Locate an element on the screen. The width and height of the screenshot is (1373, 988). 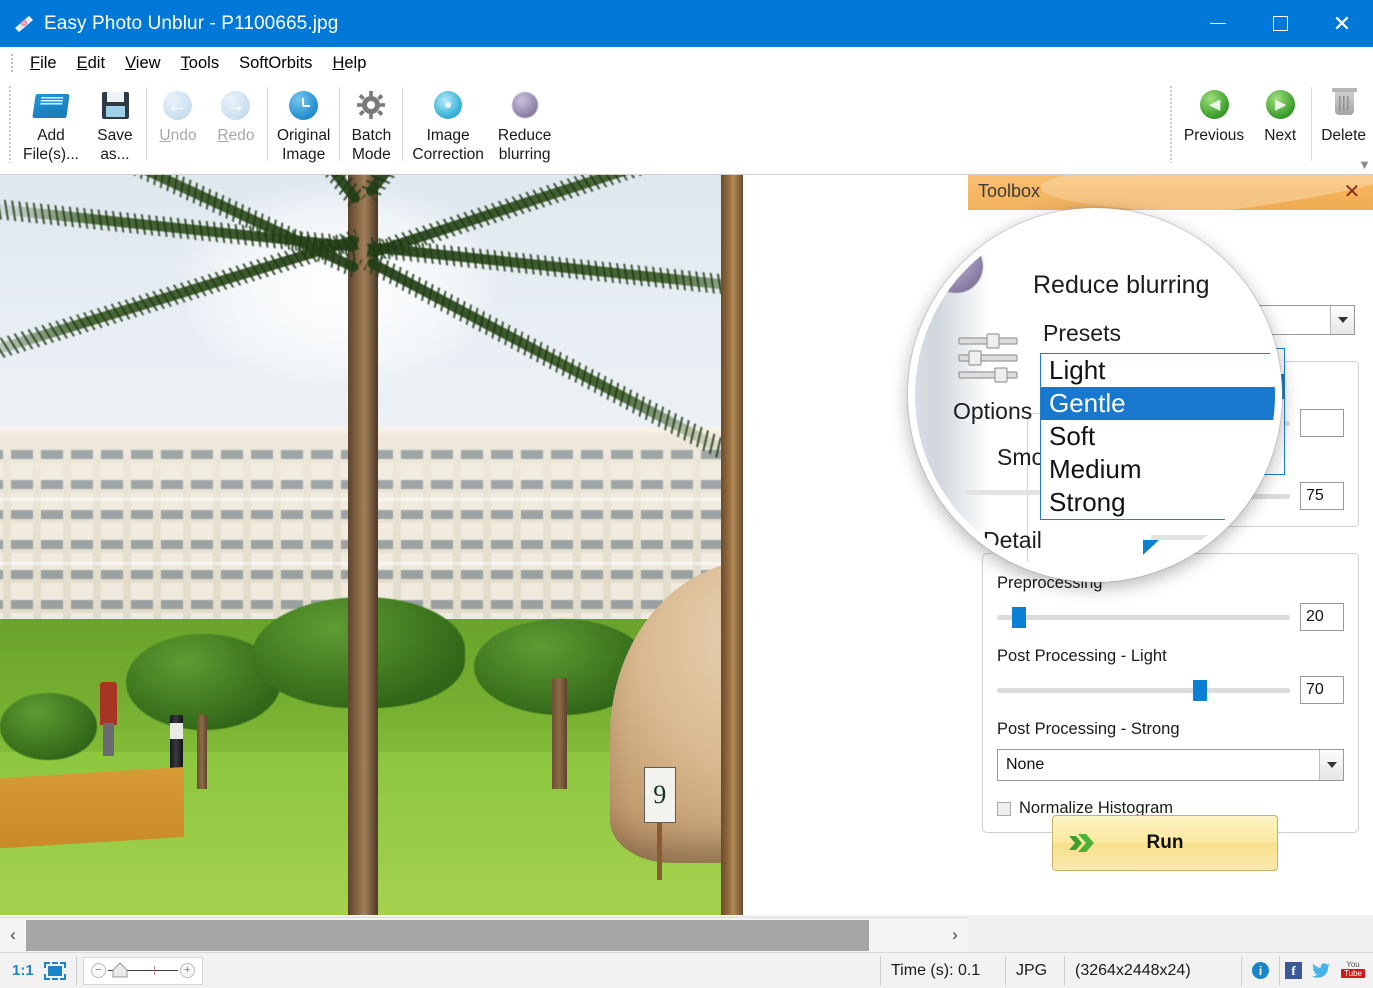
original-image-button: Original Image is located at coordinates (303, 123).